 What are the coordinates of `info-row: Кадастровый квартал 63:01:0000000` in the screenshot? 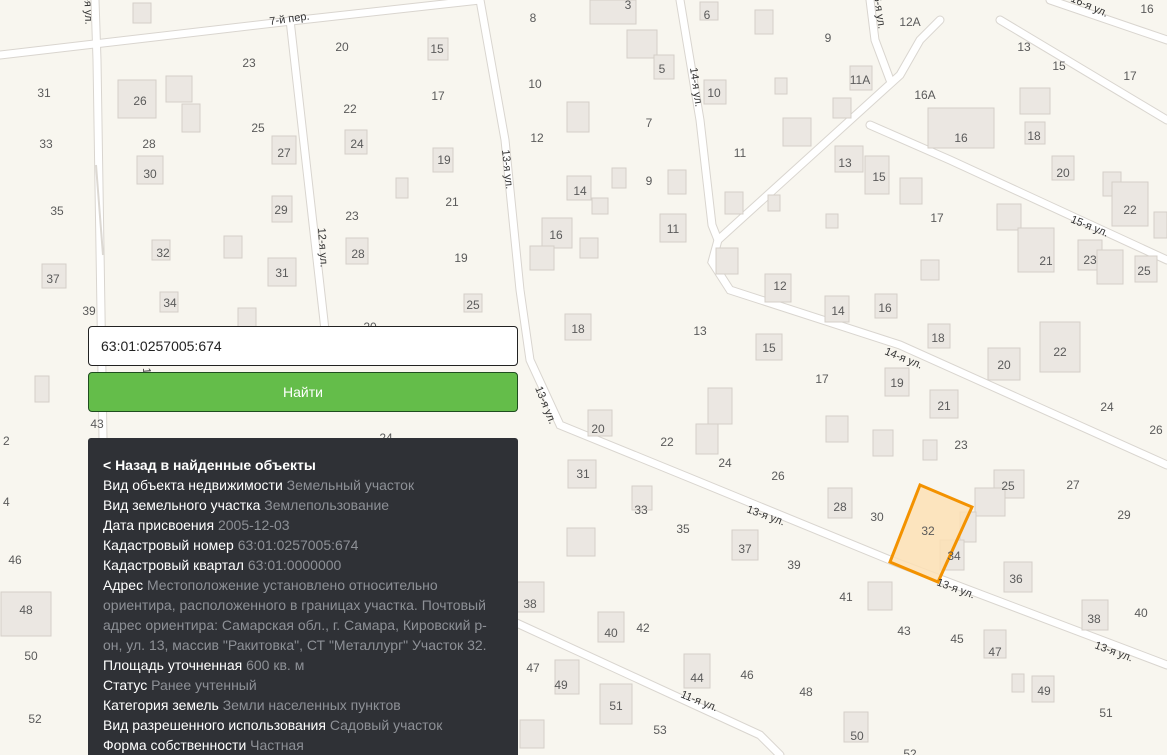 It's located at (303, 565).